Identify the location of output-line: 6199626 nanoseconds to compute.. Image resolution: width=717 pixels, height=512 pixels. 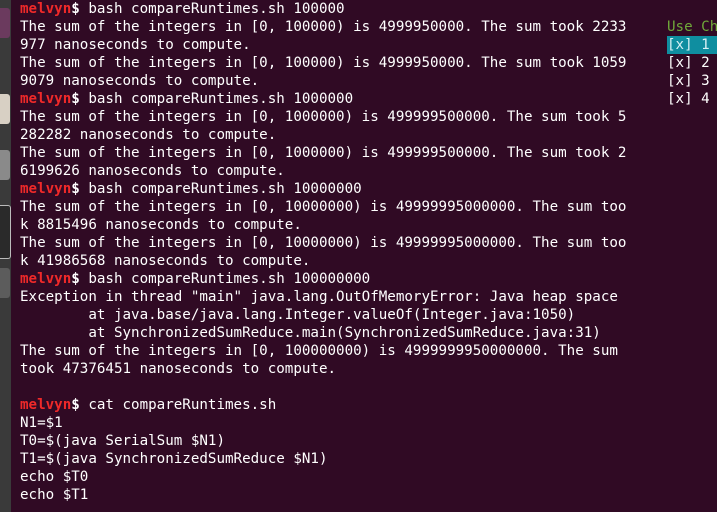
(152, 171).